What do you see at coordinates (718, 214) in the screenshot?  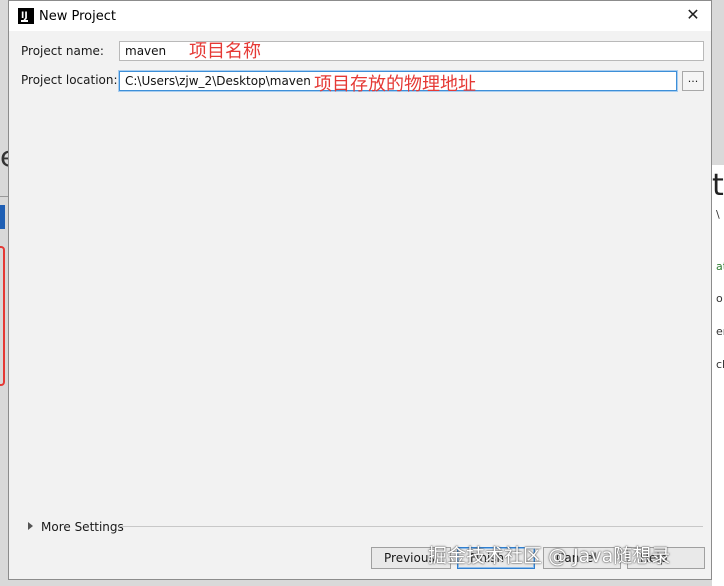 I see `background-snippet: \` at bounding box center [718, 214].